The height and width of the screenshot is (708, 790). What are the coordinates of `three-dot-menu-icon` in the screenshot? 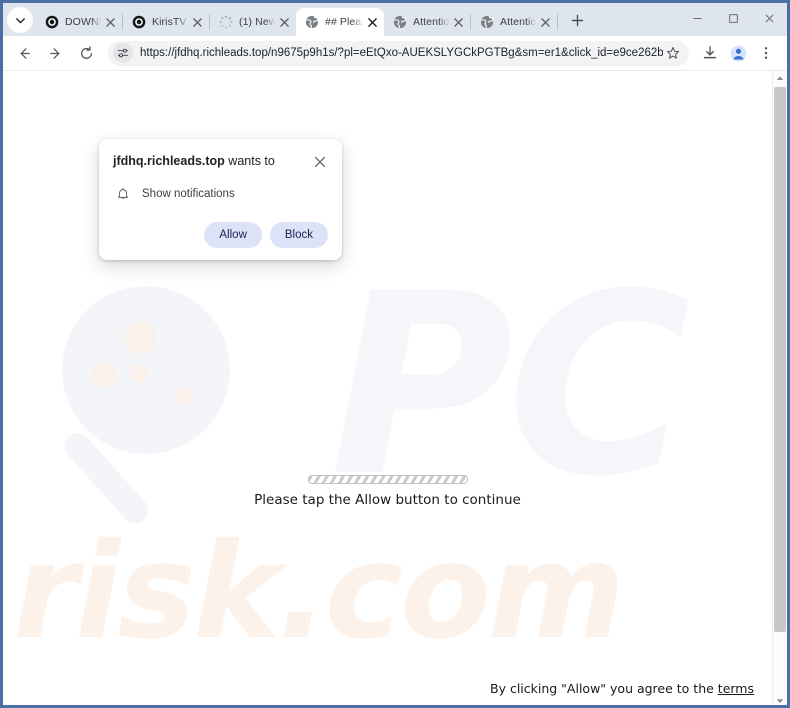 It's located at (766, 53).